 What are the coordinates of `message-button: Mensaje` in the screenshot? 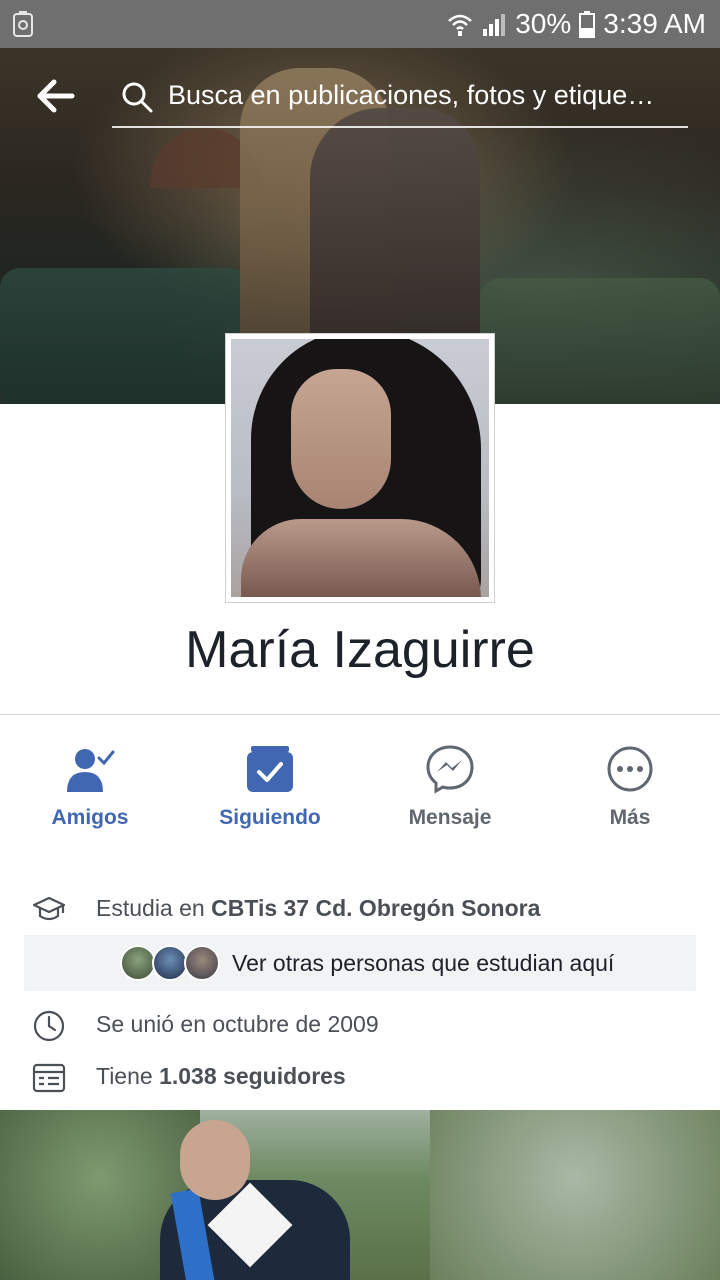 It's located at (450, 790).